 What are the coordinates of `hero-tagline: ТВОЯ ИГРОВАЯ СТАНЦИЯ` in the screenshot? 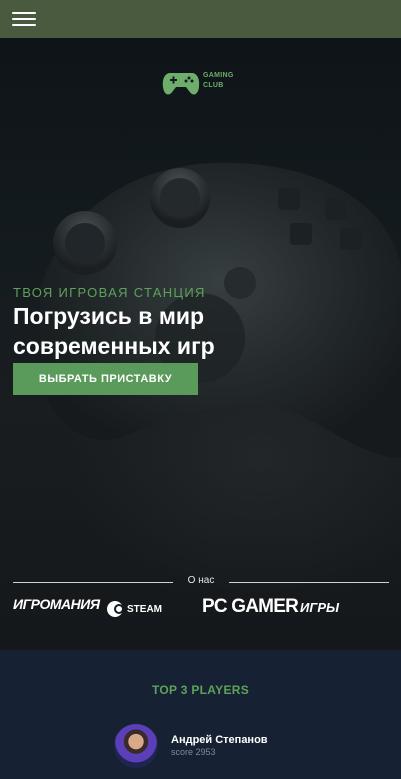 It's located at (109, 292).